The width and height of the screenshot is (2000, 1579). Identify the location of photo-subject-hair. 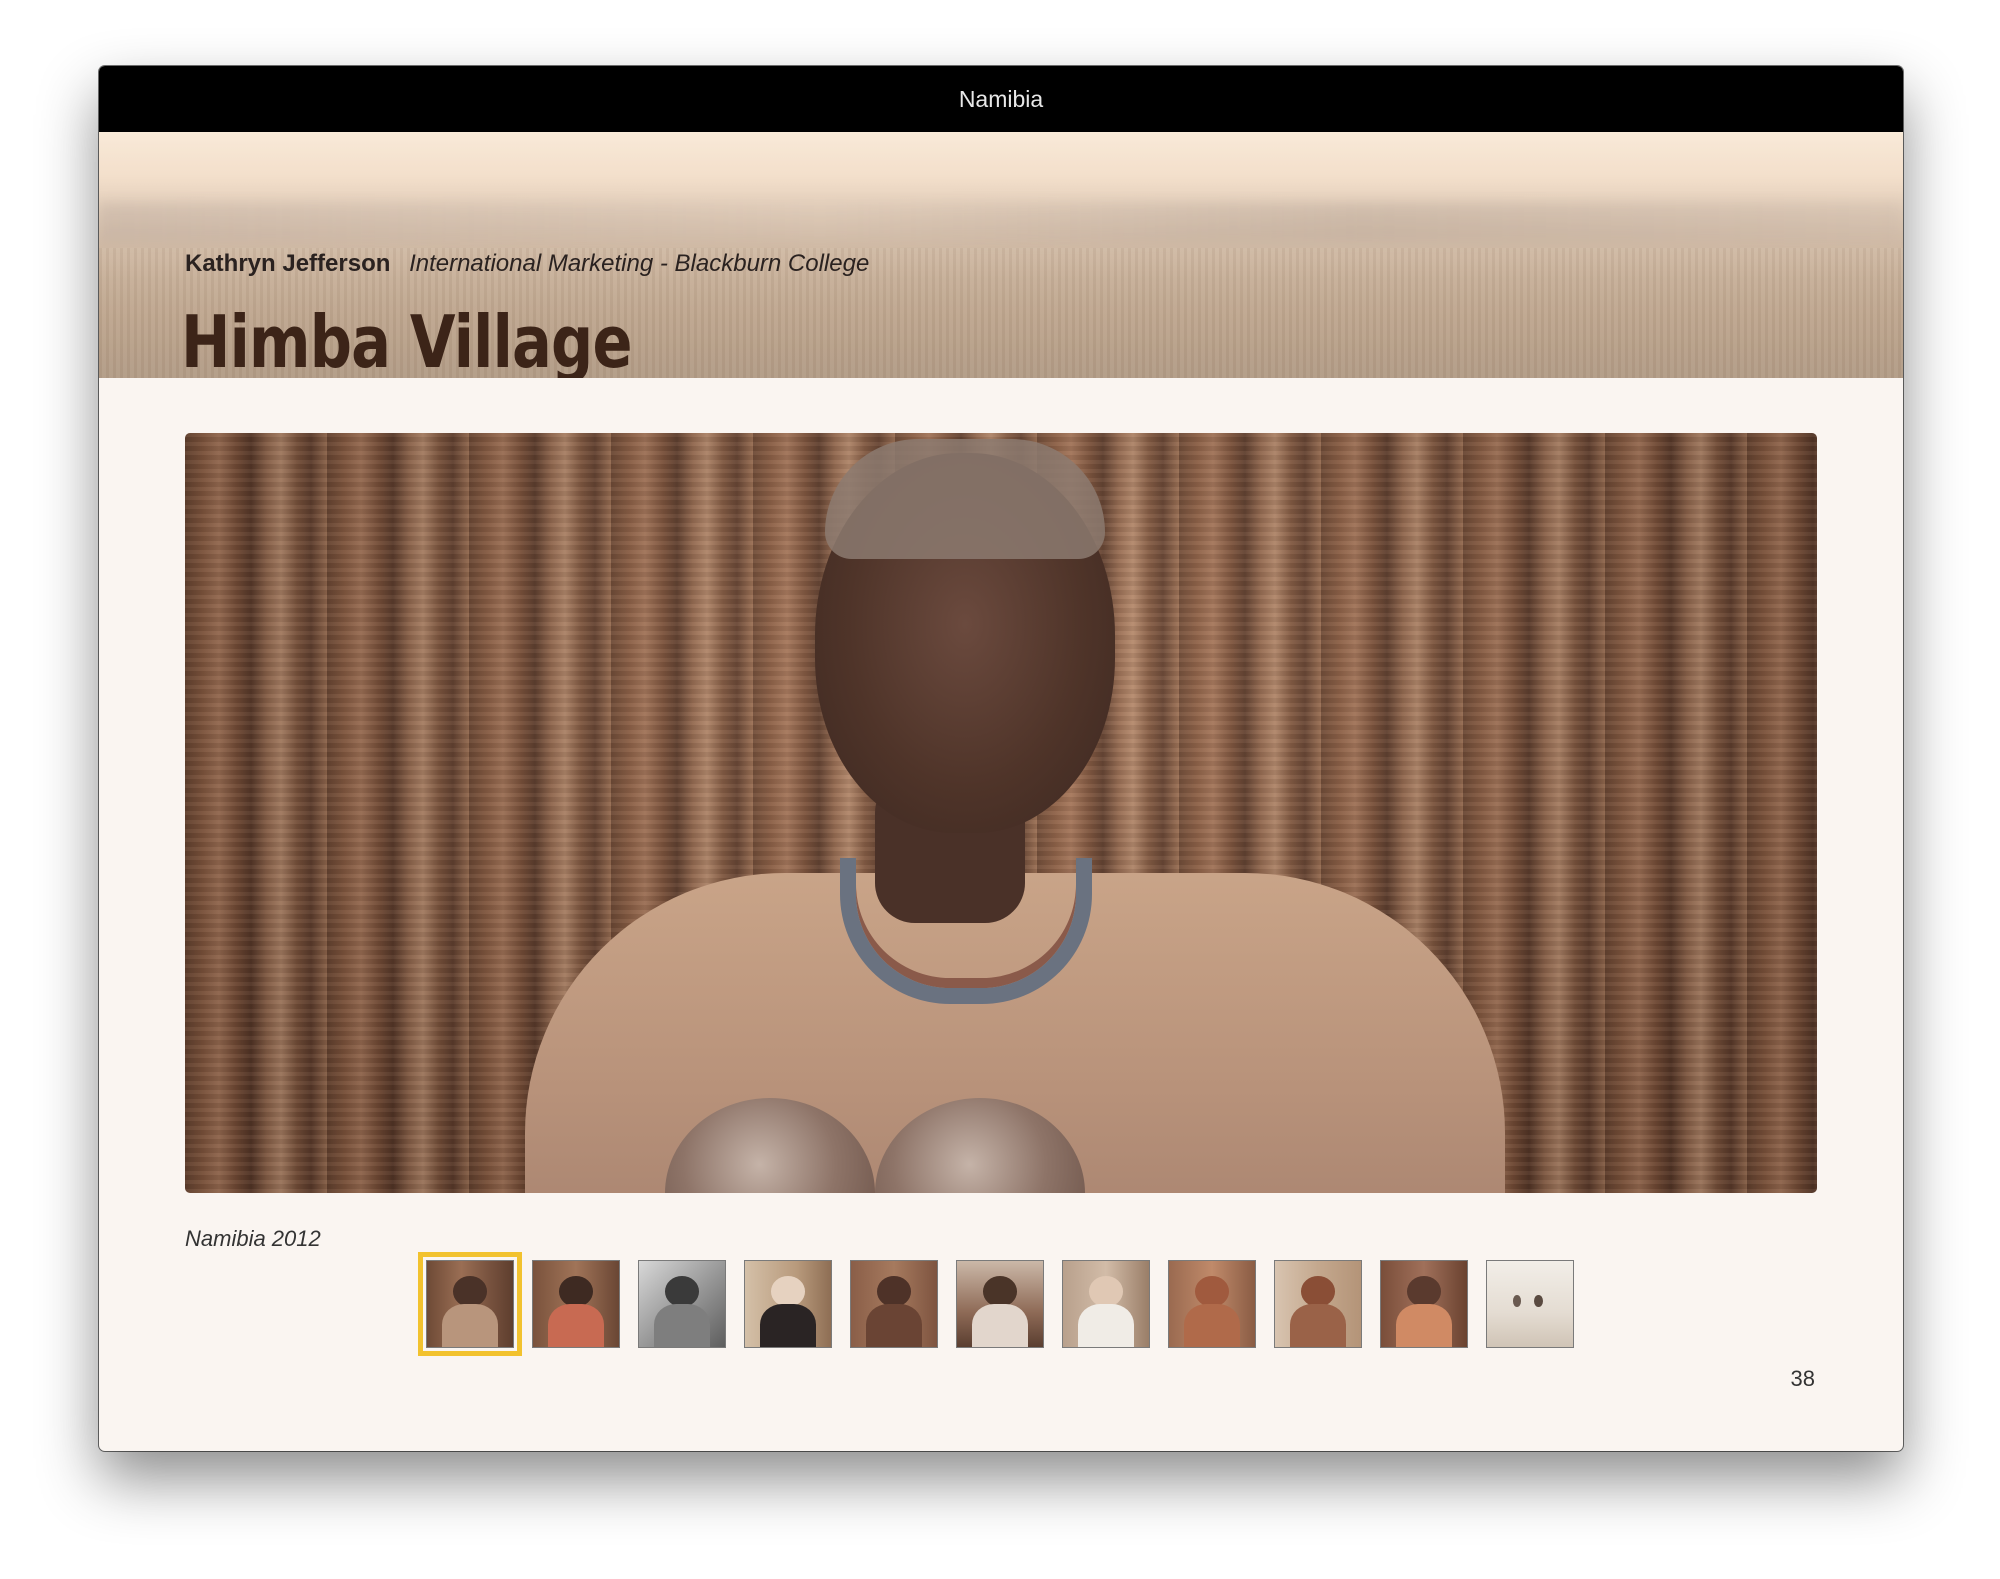
(965, 499).